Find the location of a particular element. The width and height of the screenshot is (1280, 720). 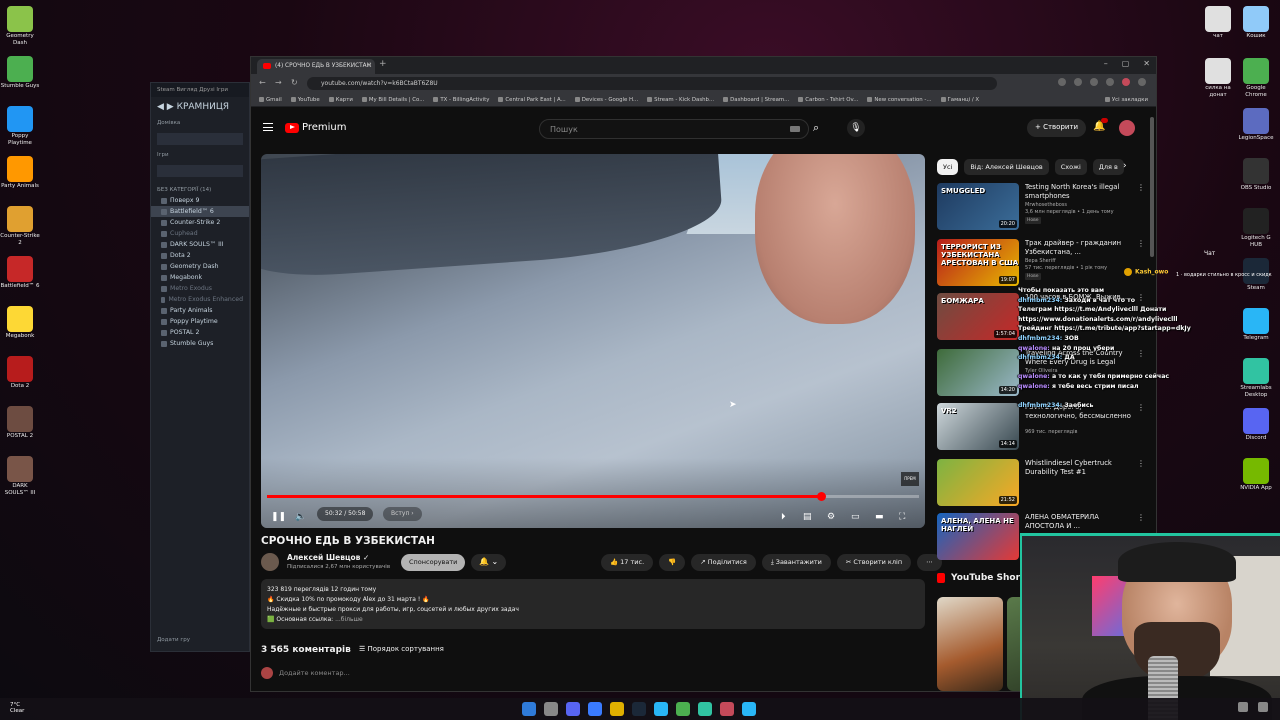

minimize-icon: – is located at coordinates (1106, 63).